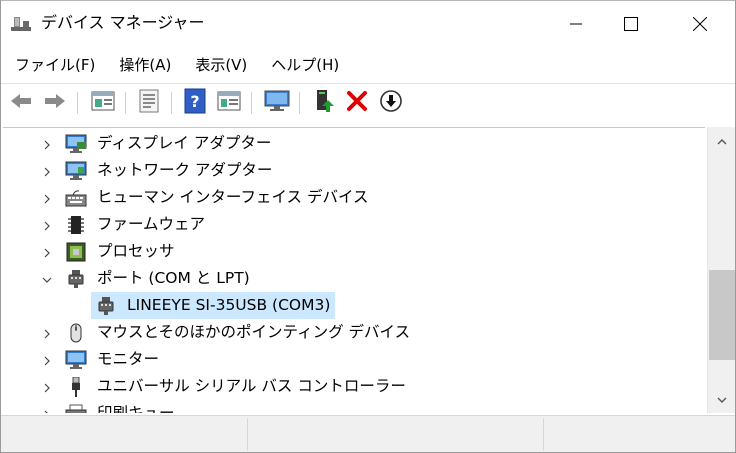 This screenshot has height=453, width=736. Describe the element at coordinates (184, 143) in the screenshot. I see `tree-row-label: ディスプレイ アダプター` at that location.